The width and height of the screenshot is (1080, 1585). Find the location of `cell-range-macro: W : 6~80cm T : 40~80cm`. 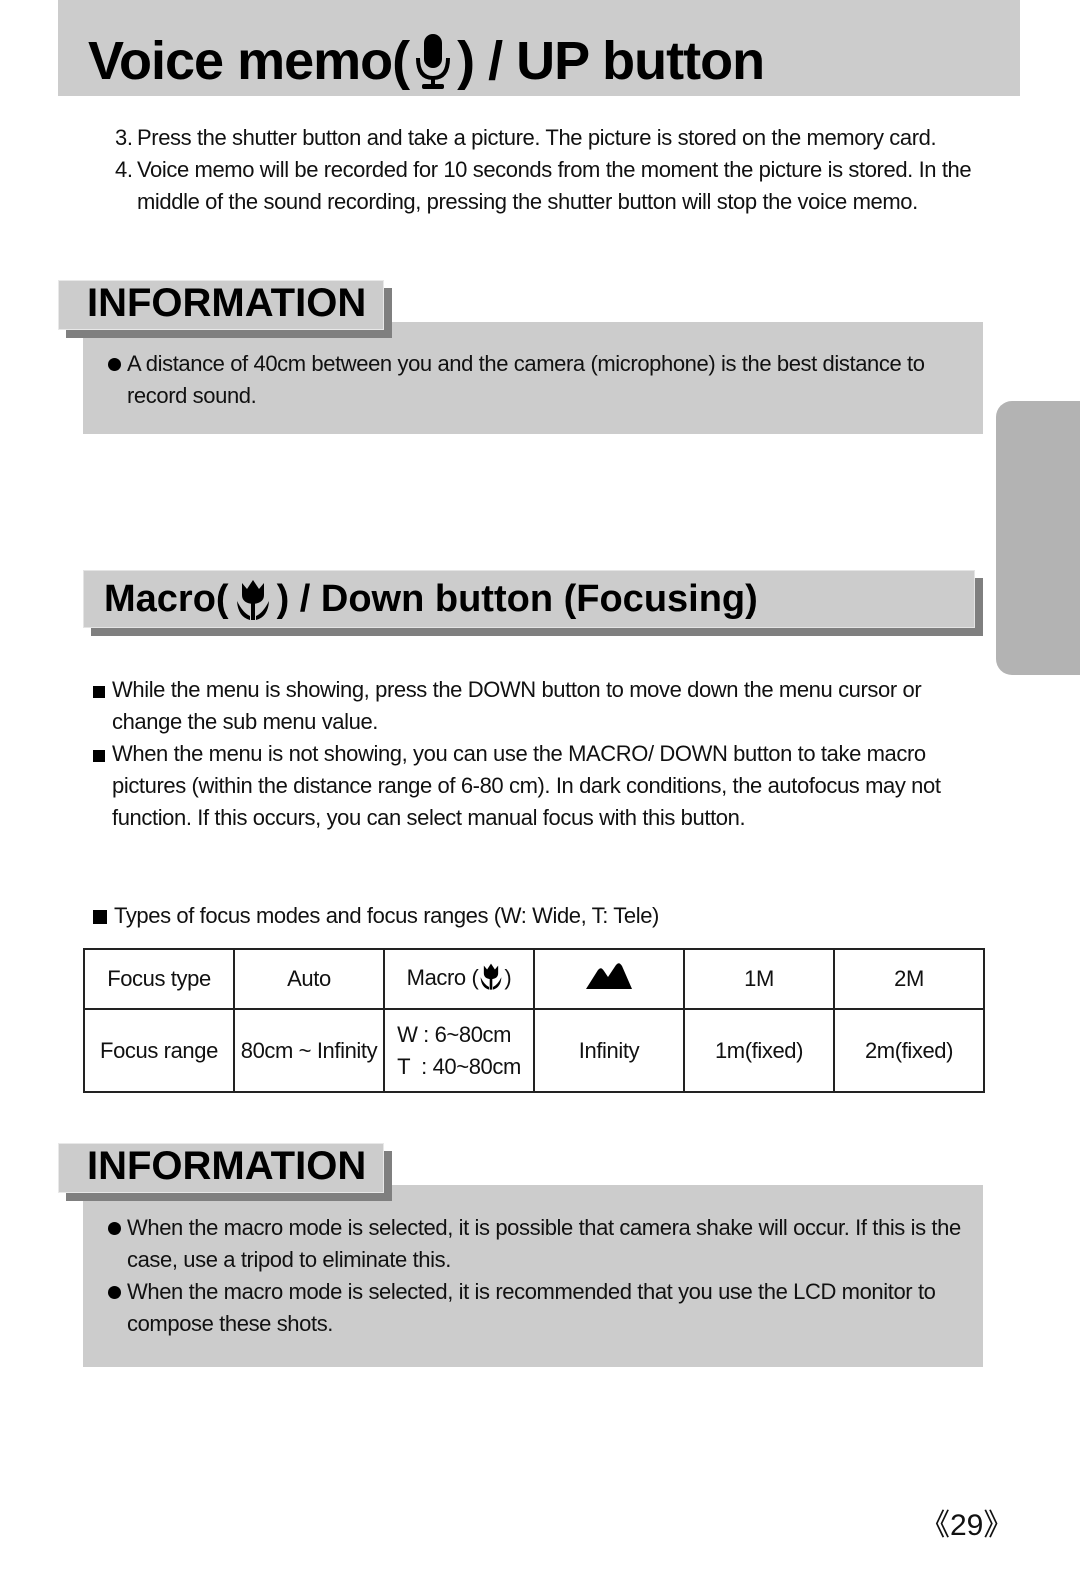

cell-range-macro: W : 6~80cm T : 40~80cm is located at coordinates (459, 1050).